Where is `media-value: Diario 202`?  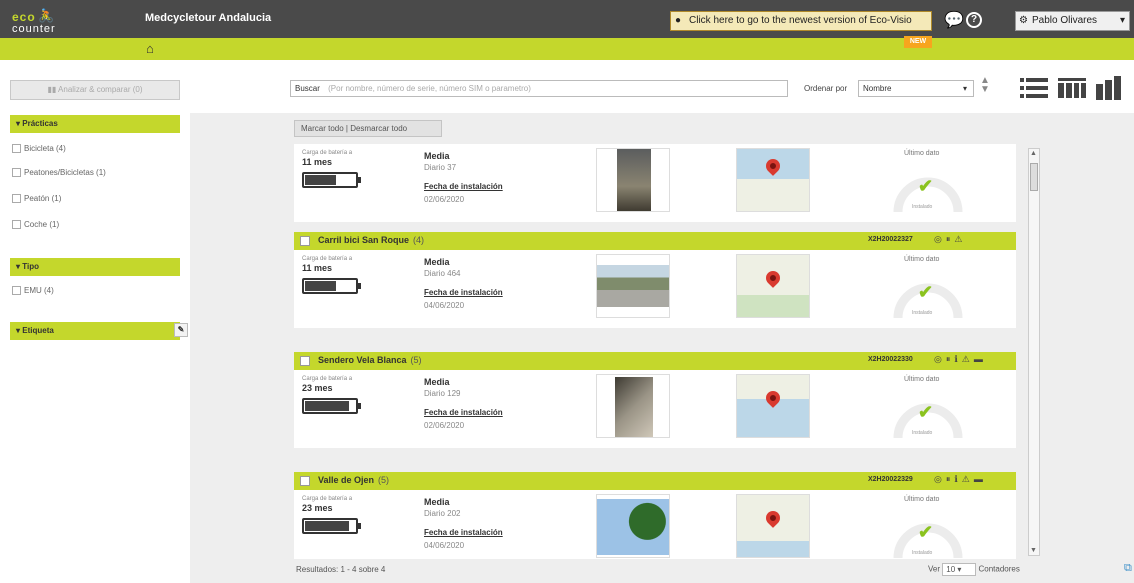 media-value: Diario 202 is located at coordinates (442, 513).